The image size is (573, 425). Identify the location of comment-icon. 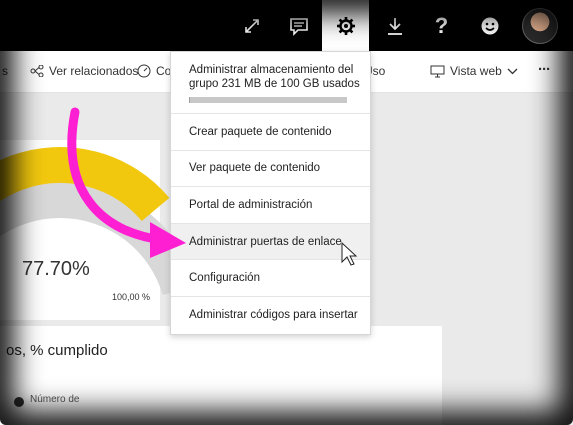
(298, 26).